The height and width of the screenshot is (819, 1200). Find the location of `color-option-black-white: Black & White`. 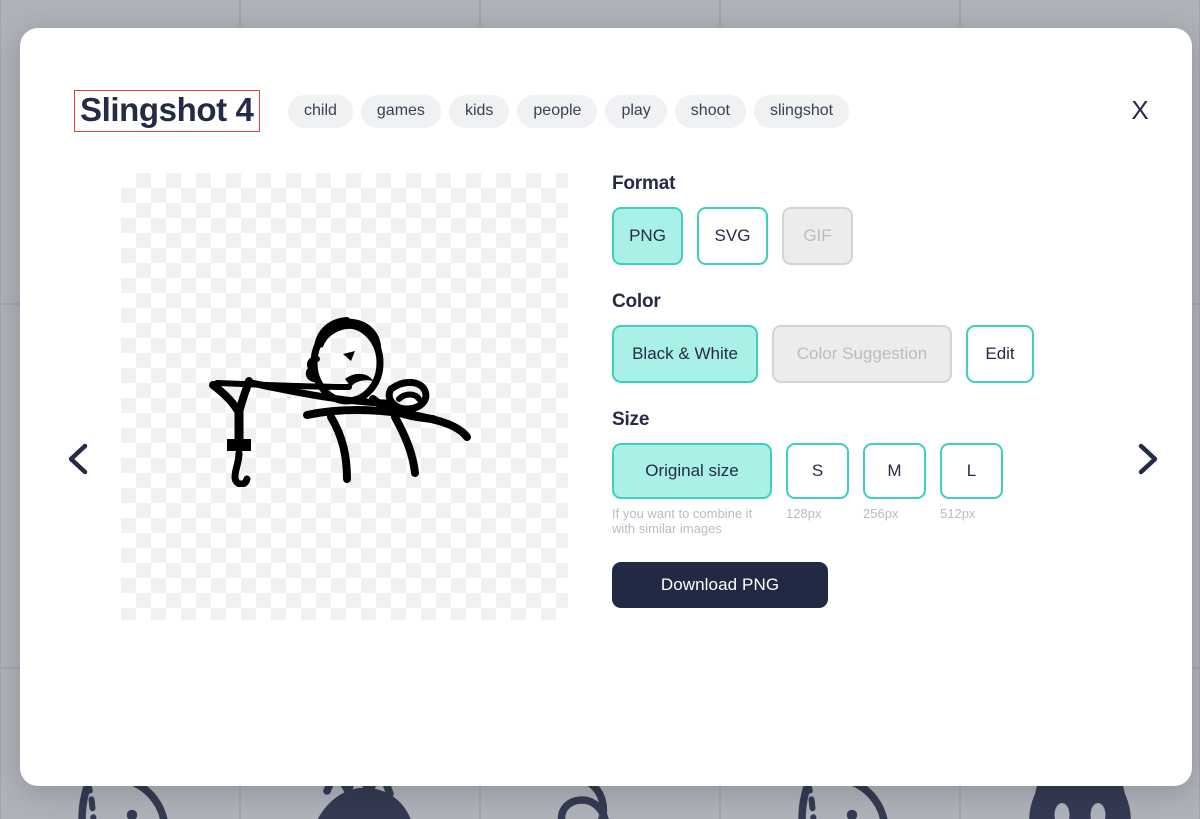

color-option-black-white: Black & White is located at coordinates (685, 354).